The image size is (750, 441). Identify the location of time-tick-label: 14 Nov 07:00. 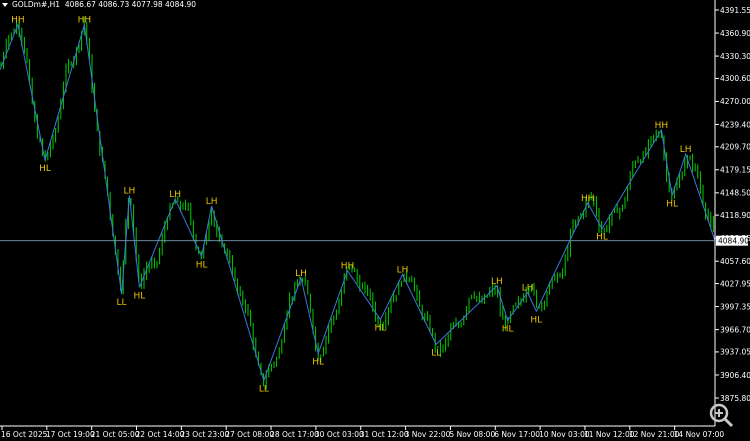
(699, 434).